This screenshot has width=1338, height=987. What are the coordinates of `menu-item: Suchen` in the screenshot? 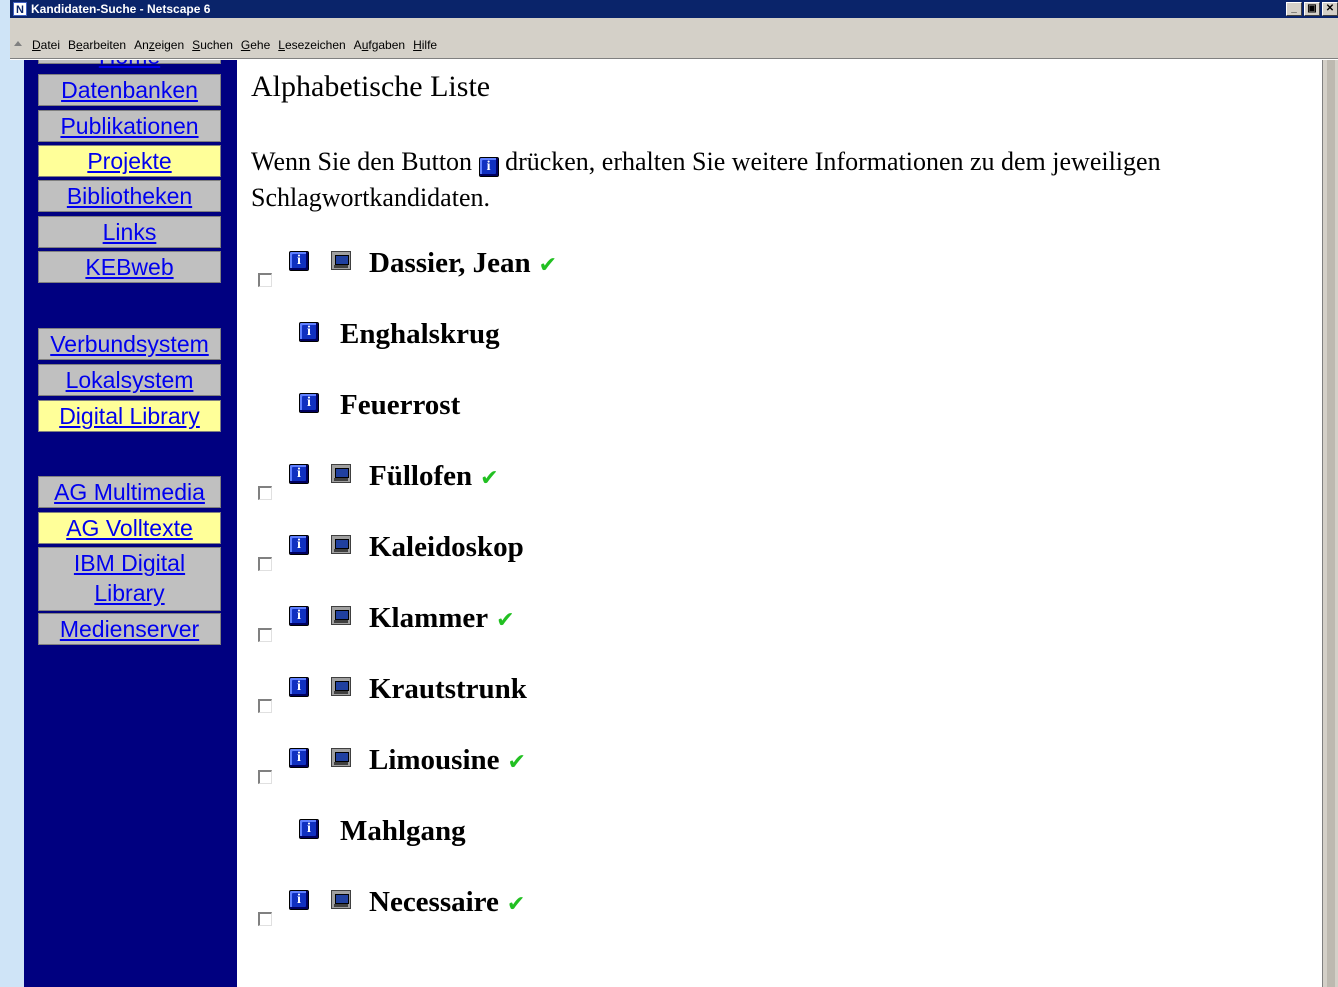 It's located at (212, 45).